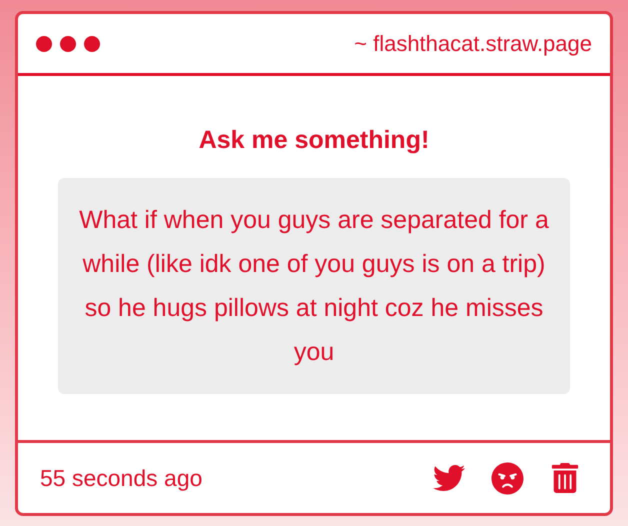  What do you see at coordinates (314, 140) in the screenshot?
I see `page-title: Ask me something!` at bounding box center [314, 140].